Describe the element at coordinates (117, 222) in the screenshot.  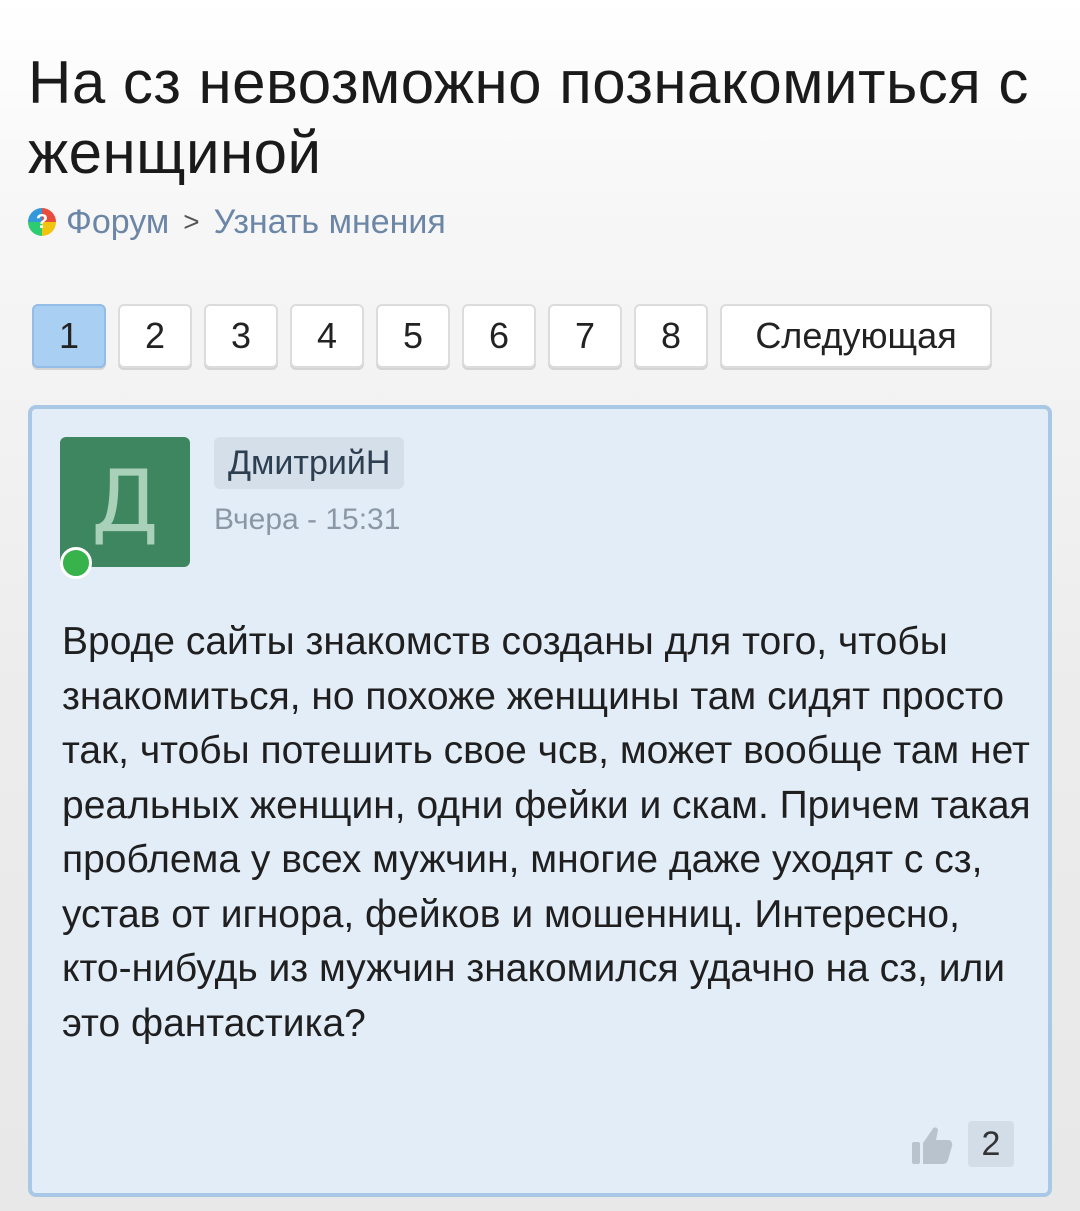
I see `breadcrumb-forum-link: Форум` at that location.